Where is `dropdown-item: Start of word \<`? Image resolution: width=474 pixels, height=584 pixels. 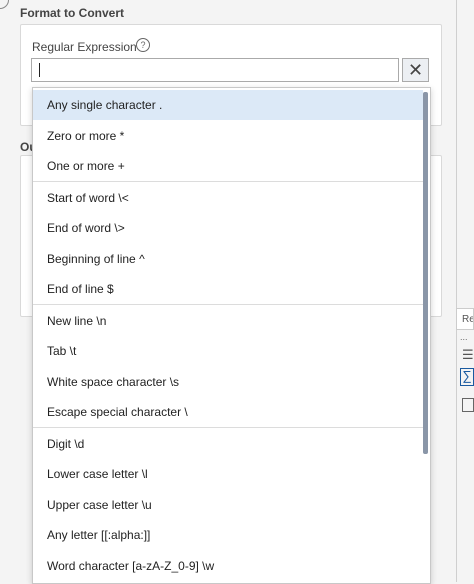
dropdown-item: Start of word \< is located at coordinates (228, 198).